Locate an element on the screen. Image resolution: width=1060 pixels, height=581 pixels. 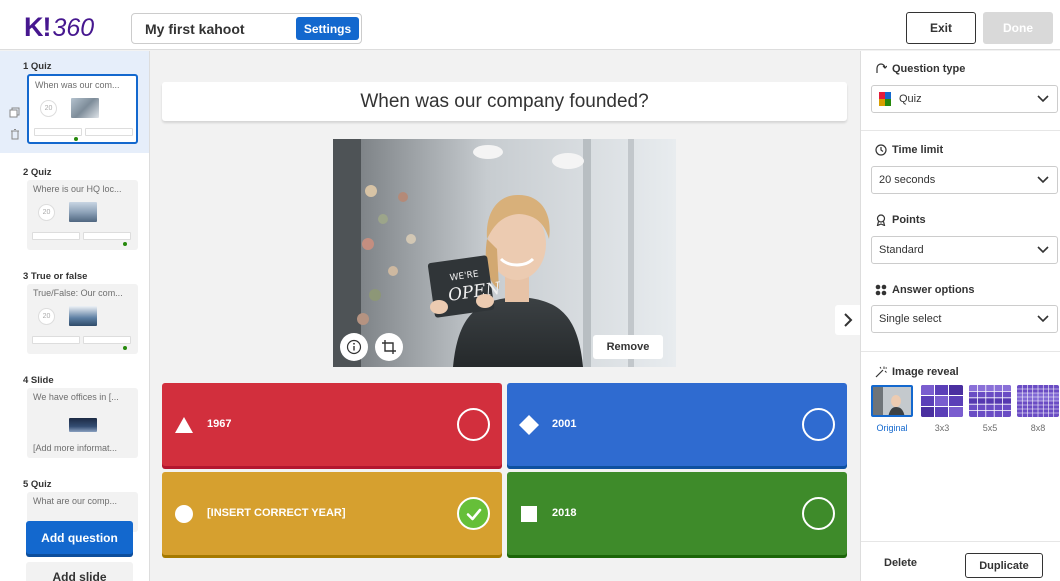
quiz-icon is located at coordinates (885, 99).